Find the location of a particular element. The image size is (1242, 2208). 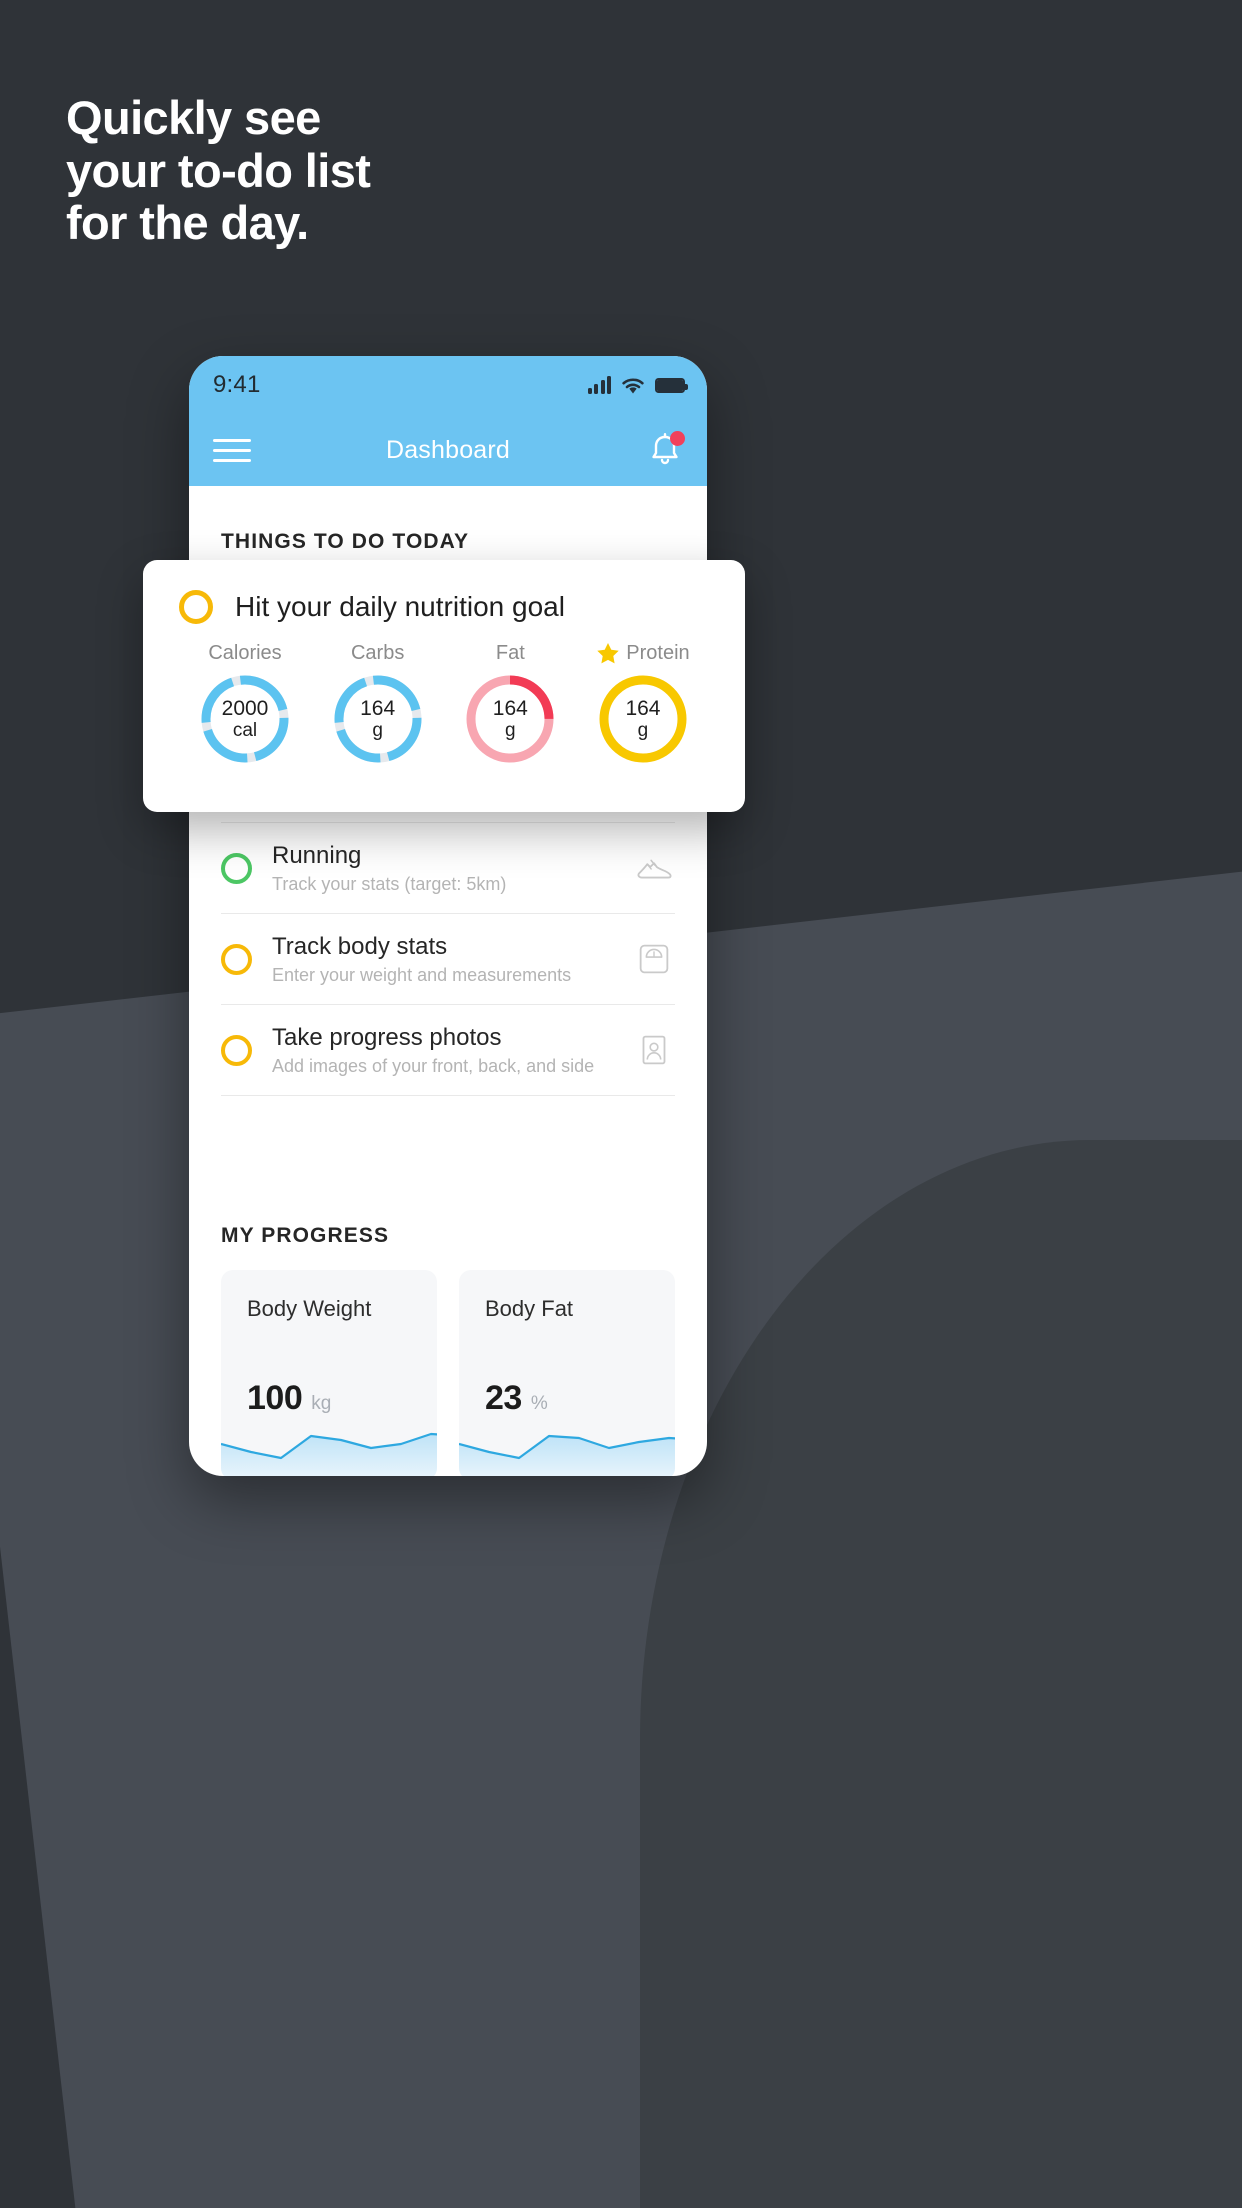

nutrition-ring-label: Fat is located at coordinates (510, 653).